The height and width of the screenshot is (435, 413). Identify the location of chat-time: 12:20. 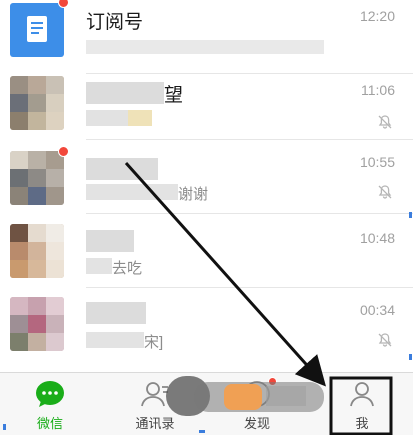
(377, 16).